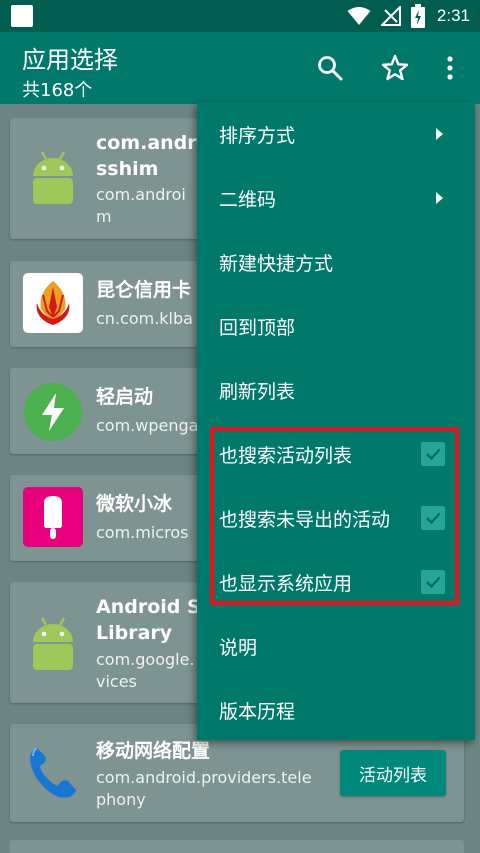 This screenshot has height=853, width=480. I want to click on signal-icon, so click(390, 16).